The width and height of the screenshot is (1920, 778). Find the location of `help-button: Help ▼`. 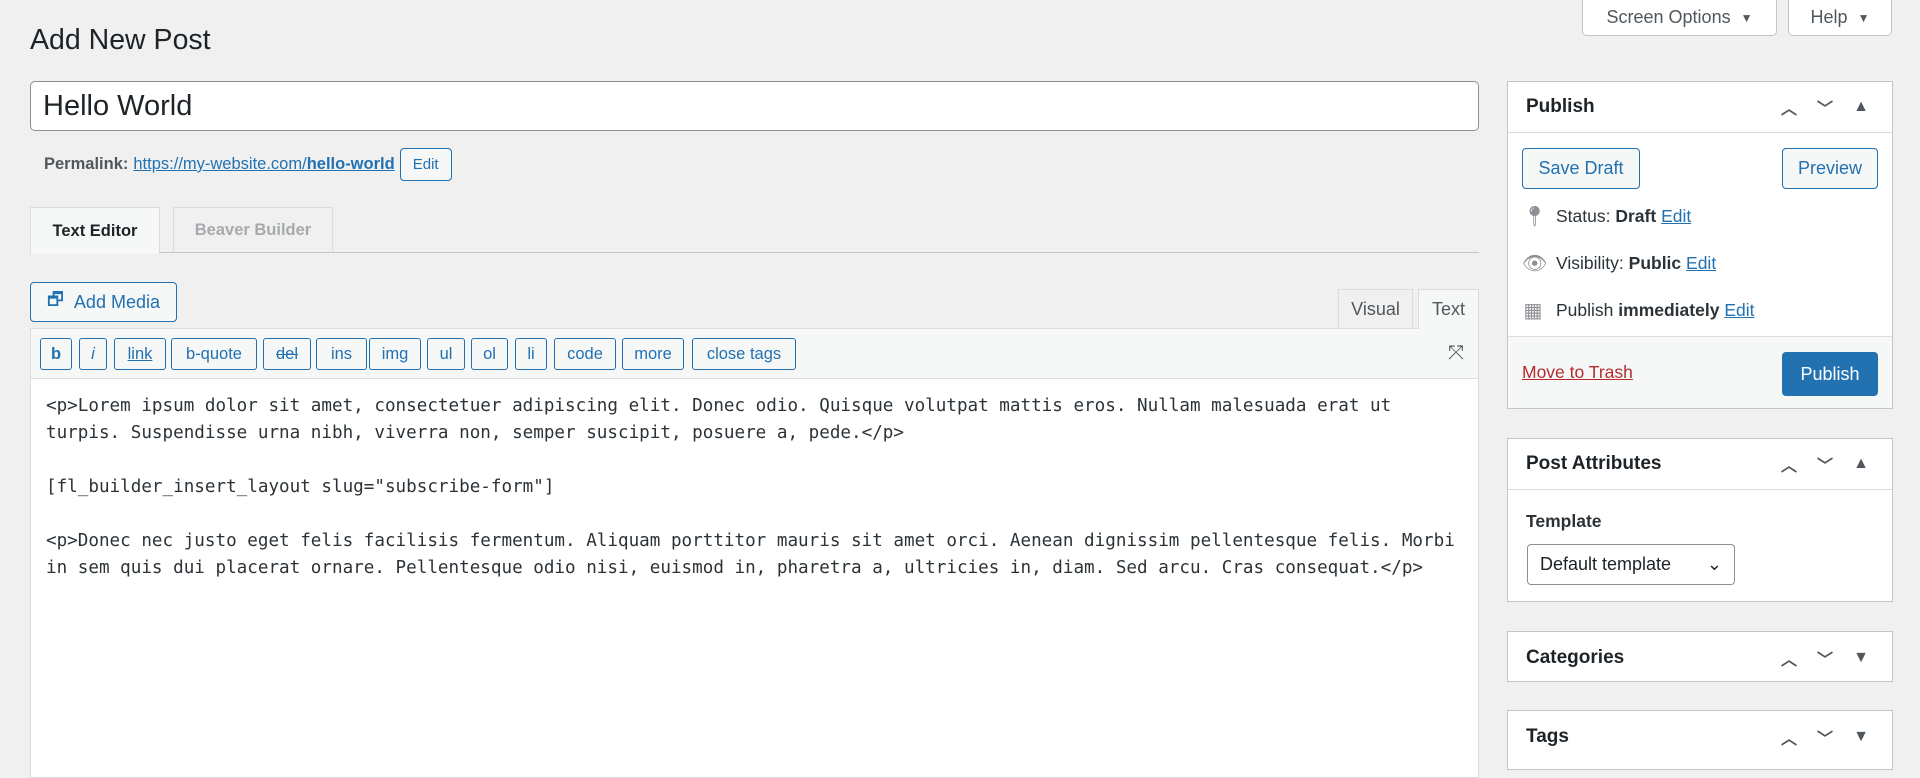

help-button: Help ▼ is located at coordinates (1840, 18).